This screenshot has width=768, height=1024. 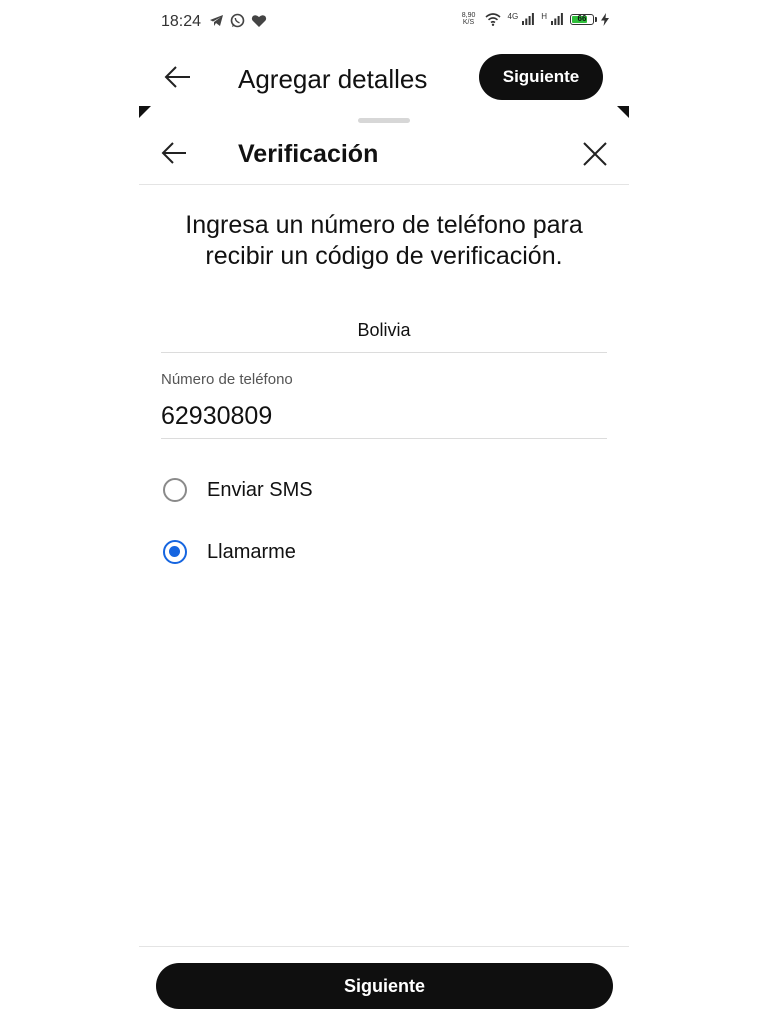 What do you see at coordinates (541, 77) in the screenshot?
I see `app-next-button: Siguiente` at bounding box center [541, 77].